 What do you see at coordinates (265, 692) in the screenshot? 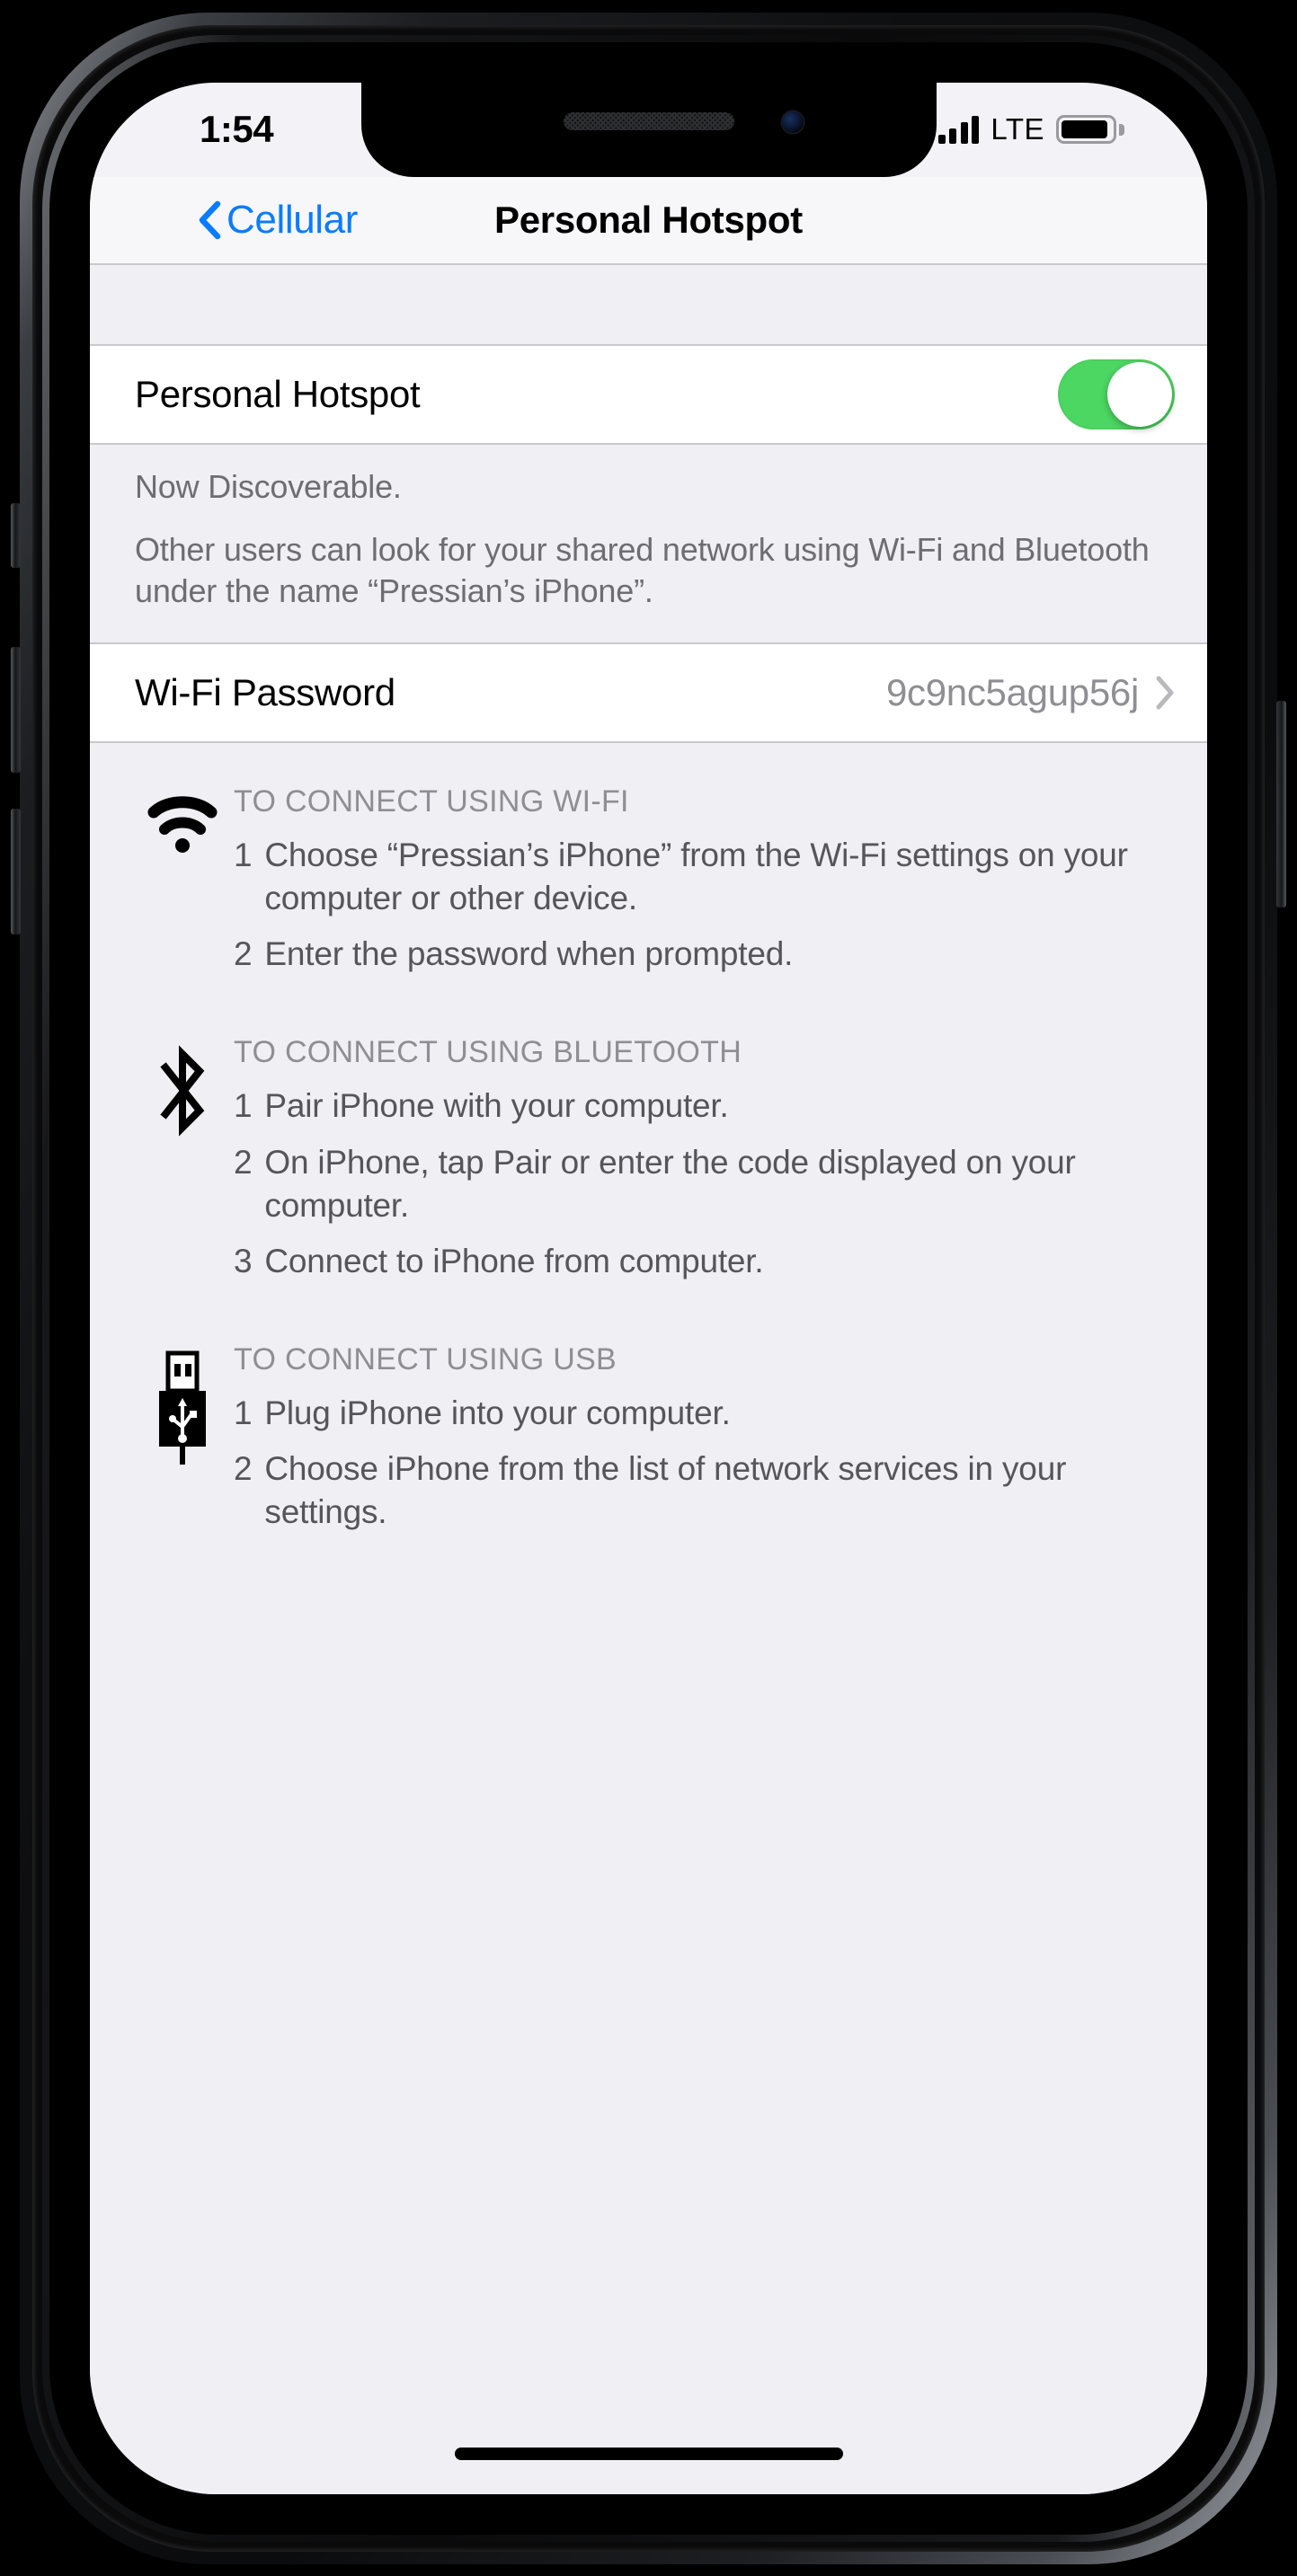
I see `wifi-password-label: Wi-Fi Password` at bounding box center [265, 692].